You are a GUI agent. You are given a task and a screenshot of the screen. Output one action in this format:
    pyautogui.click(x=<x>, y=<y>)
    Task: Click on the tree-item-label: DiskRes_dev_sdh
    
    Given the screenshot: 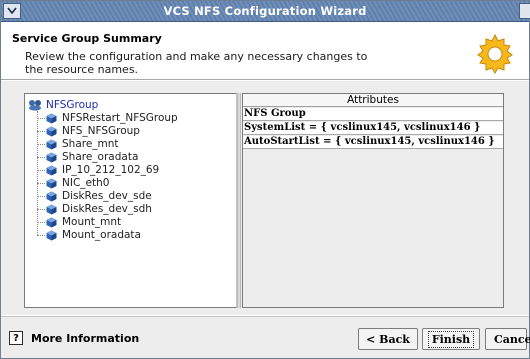 What is the action you would take?
    pyautogui.click(x=107, y=209)
    